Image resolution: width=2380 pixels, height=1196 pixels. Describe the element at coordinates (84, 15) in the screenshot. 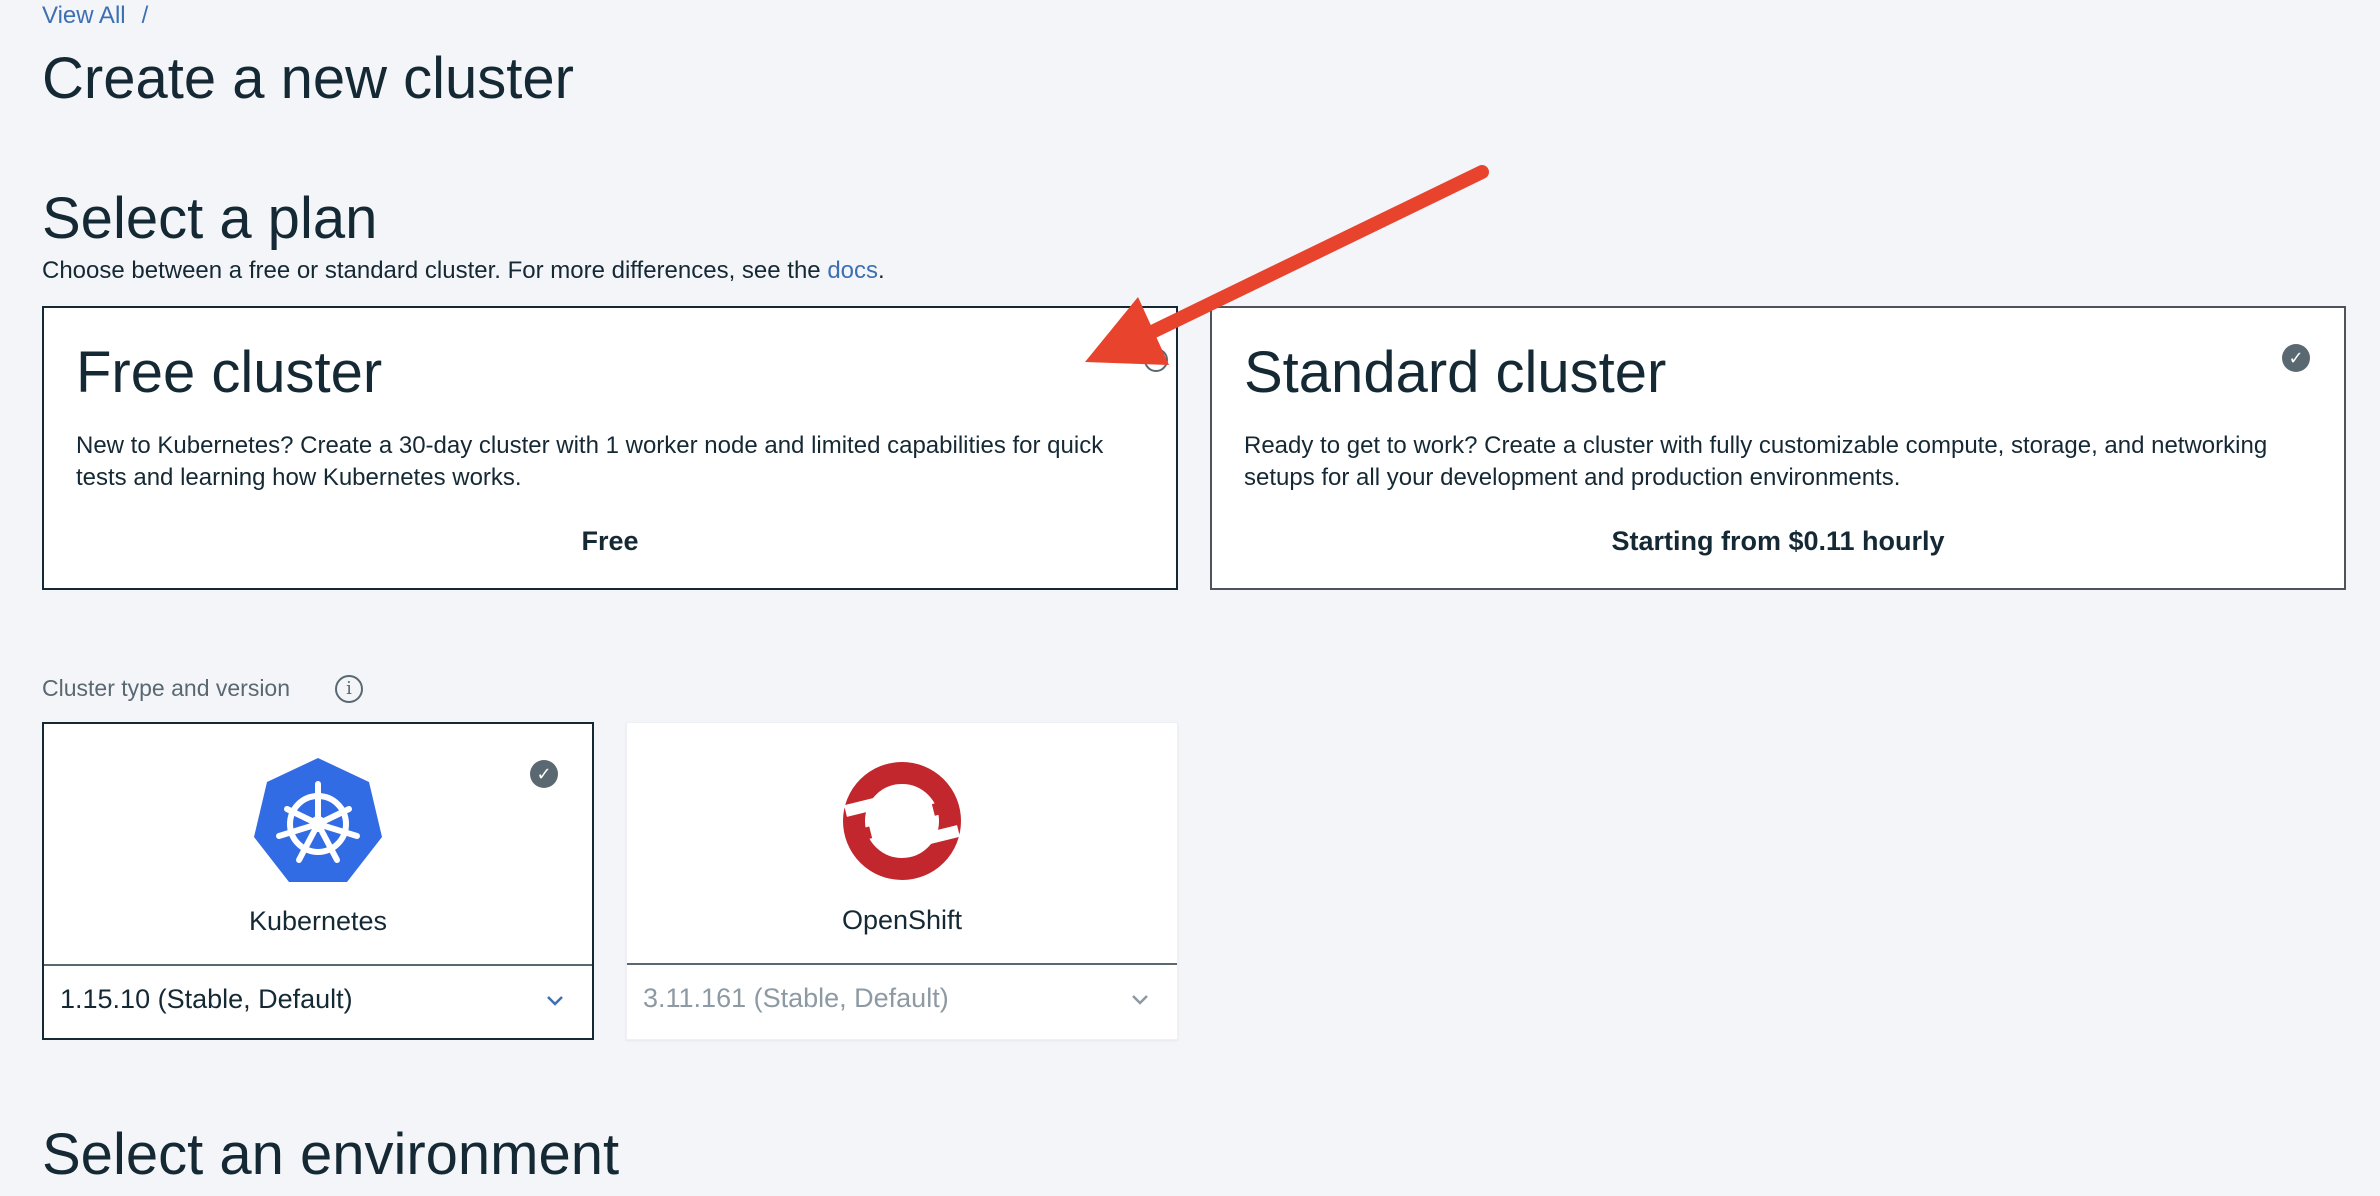

I see `breadcrumb-view-all-link: View All` at that location.